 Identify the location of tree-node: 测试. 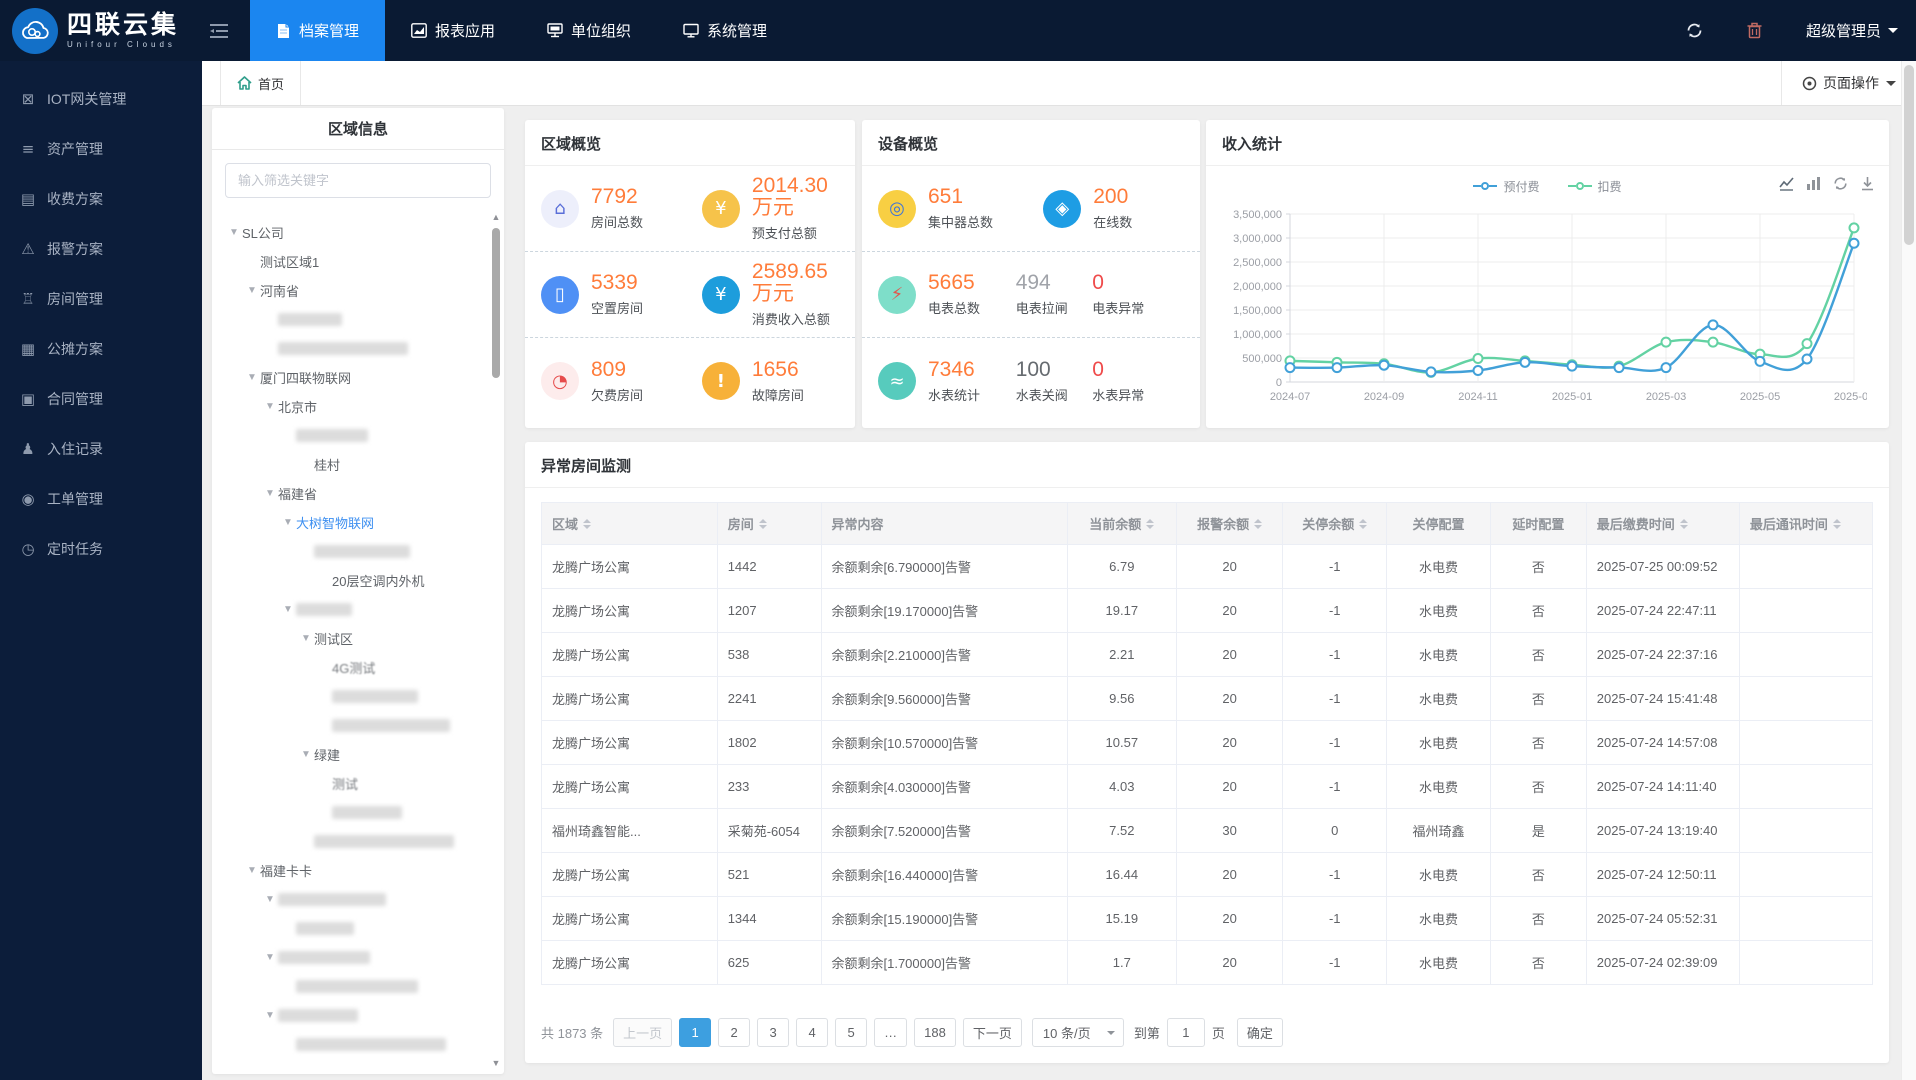
(351, 783).